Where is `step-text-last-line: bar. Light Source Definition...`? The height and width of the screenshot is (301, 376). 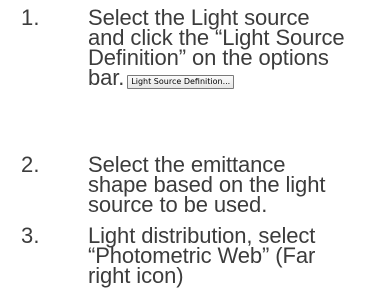 step-text-last-line: bar. Light Source Definition... is located at coordinates (228, 77).